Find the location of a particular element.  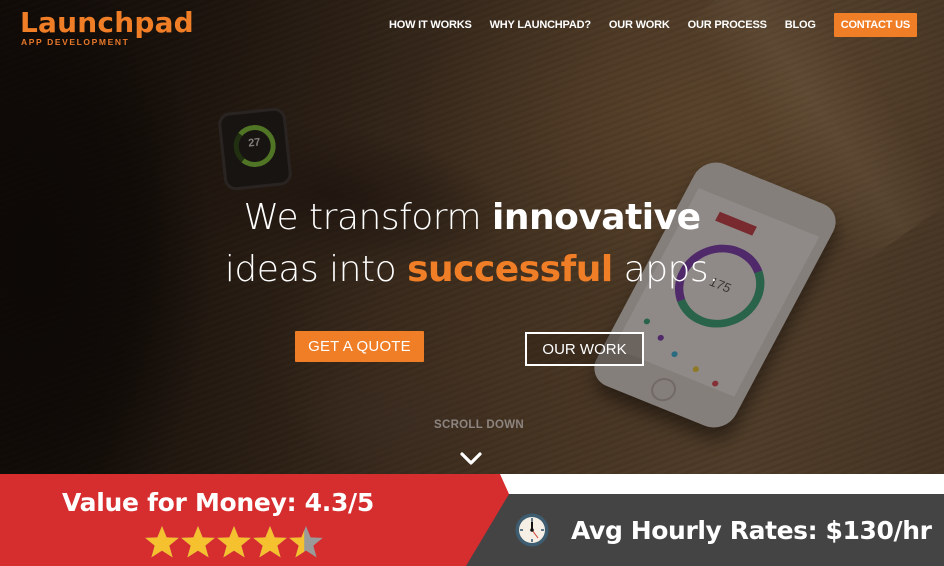

contact-us-button: CONTACT US is located at coordinates (875, 25).